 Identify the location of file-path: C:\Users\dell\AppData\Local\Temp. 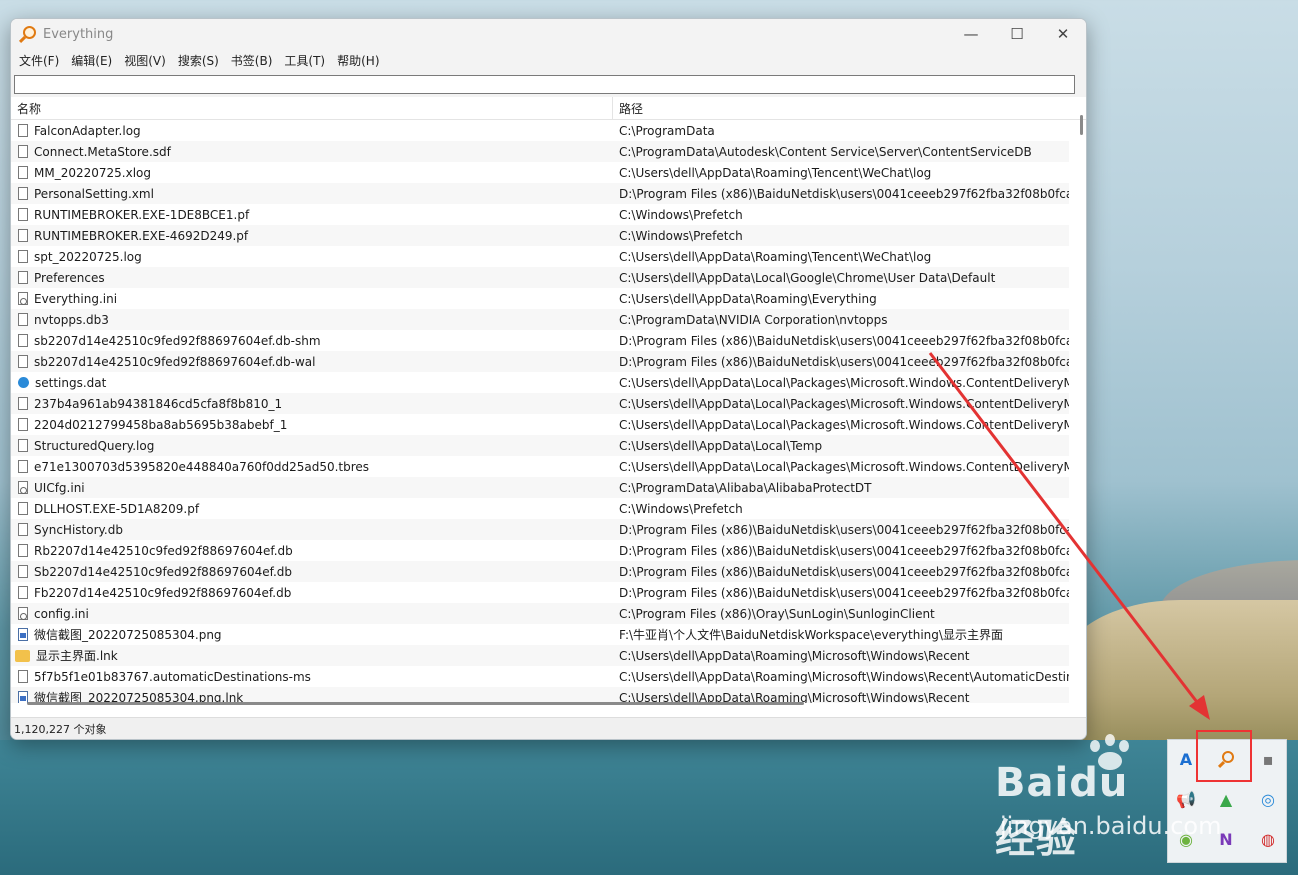
(721, 445).